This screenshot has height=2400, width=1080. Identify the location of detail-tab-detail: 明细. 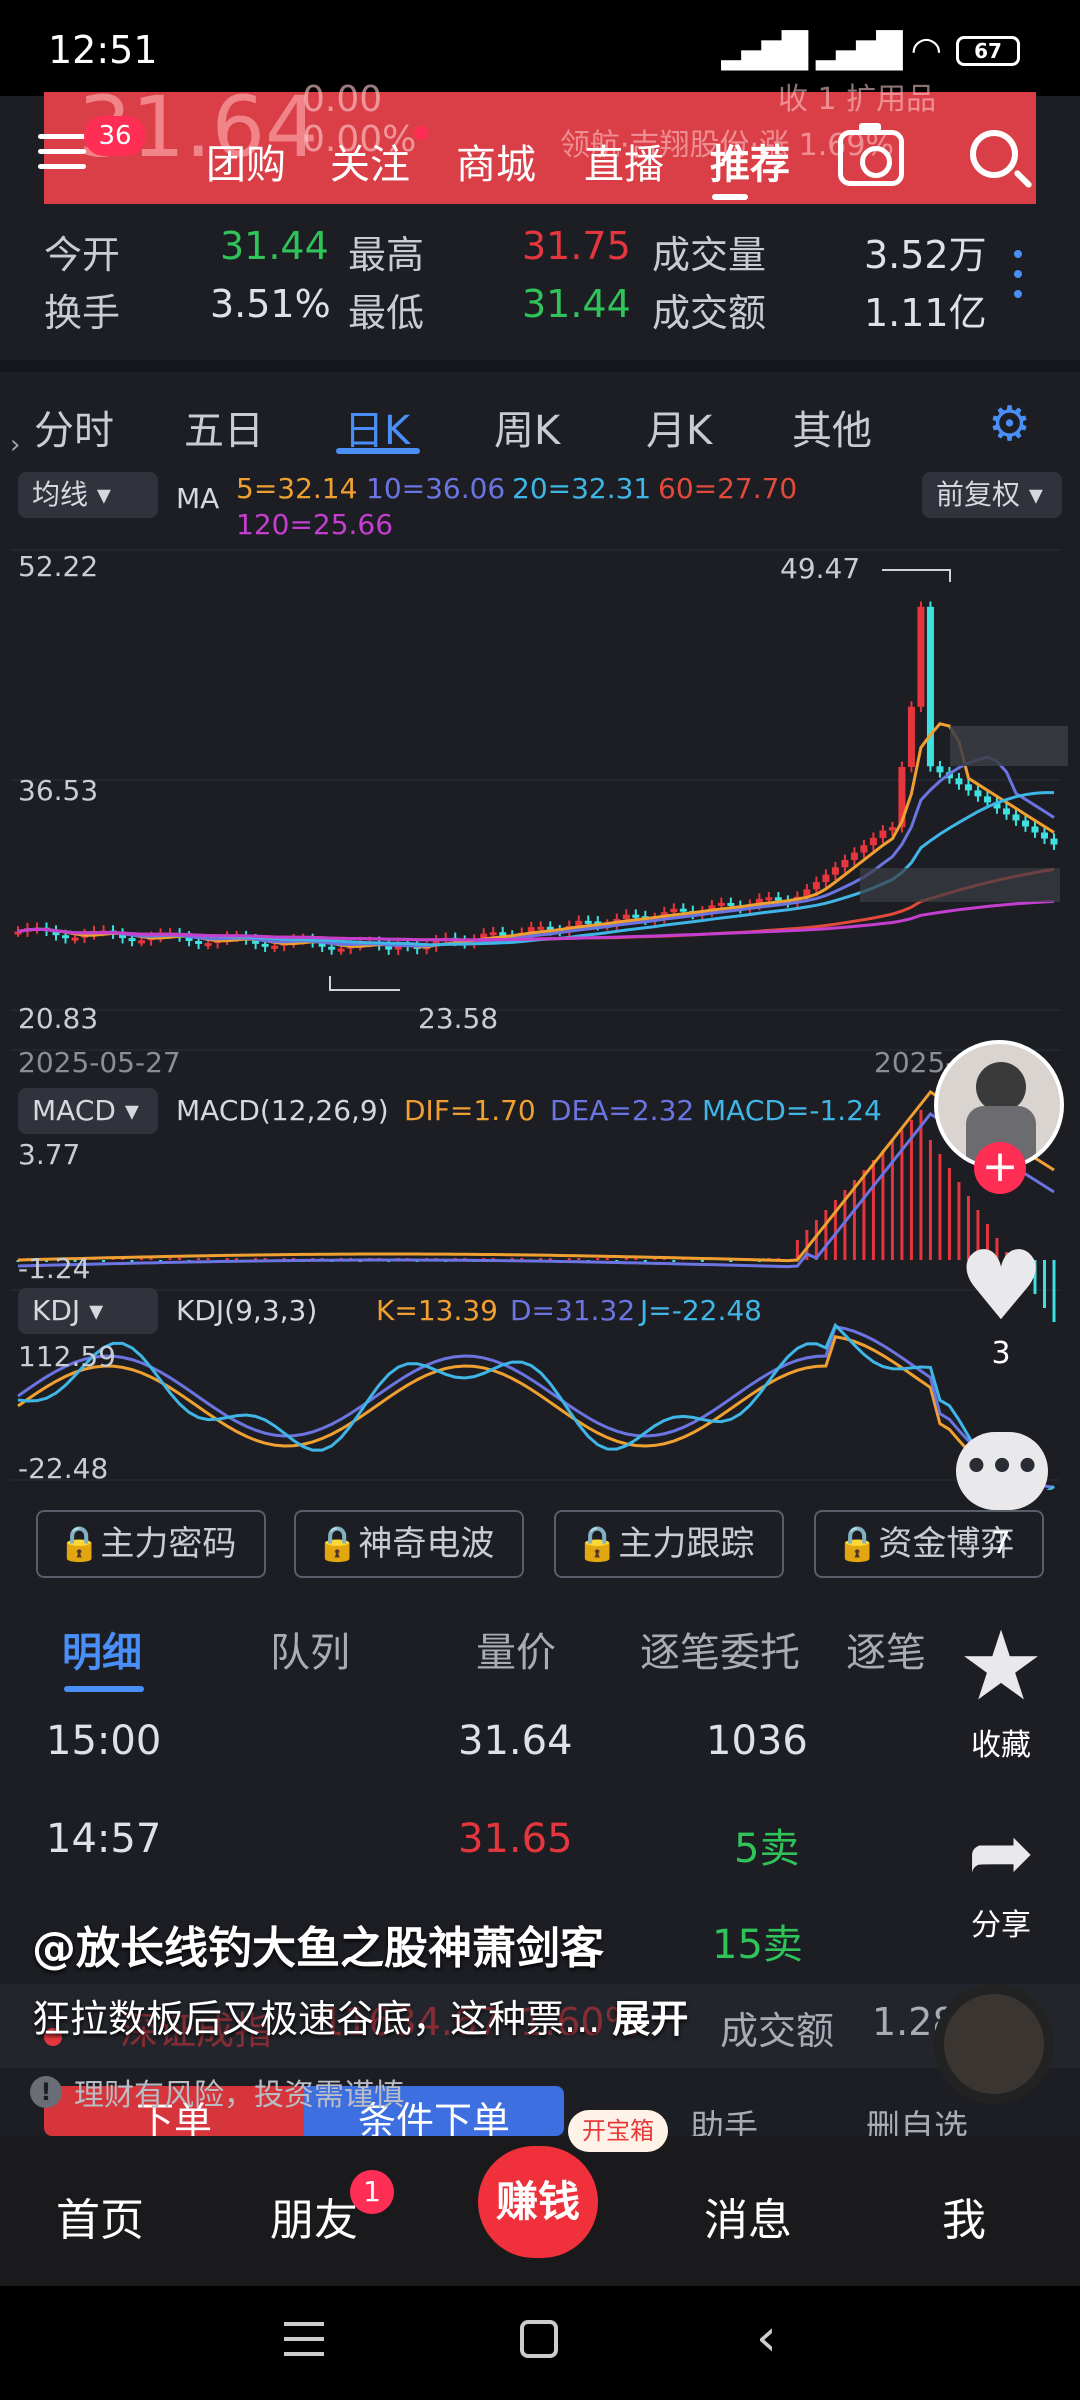
(102, 1649).